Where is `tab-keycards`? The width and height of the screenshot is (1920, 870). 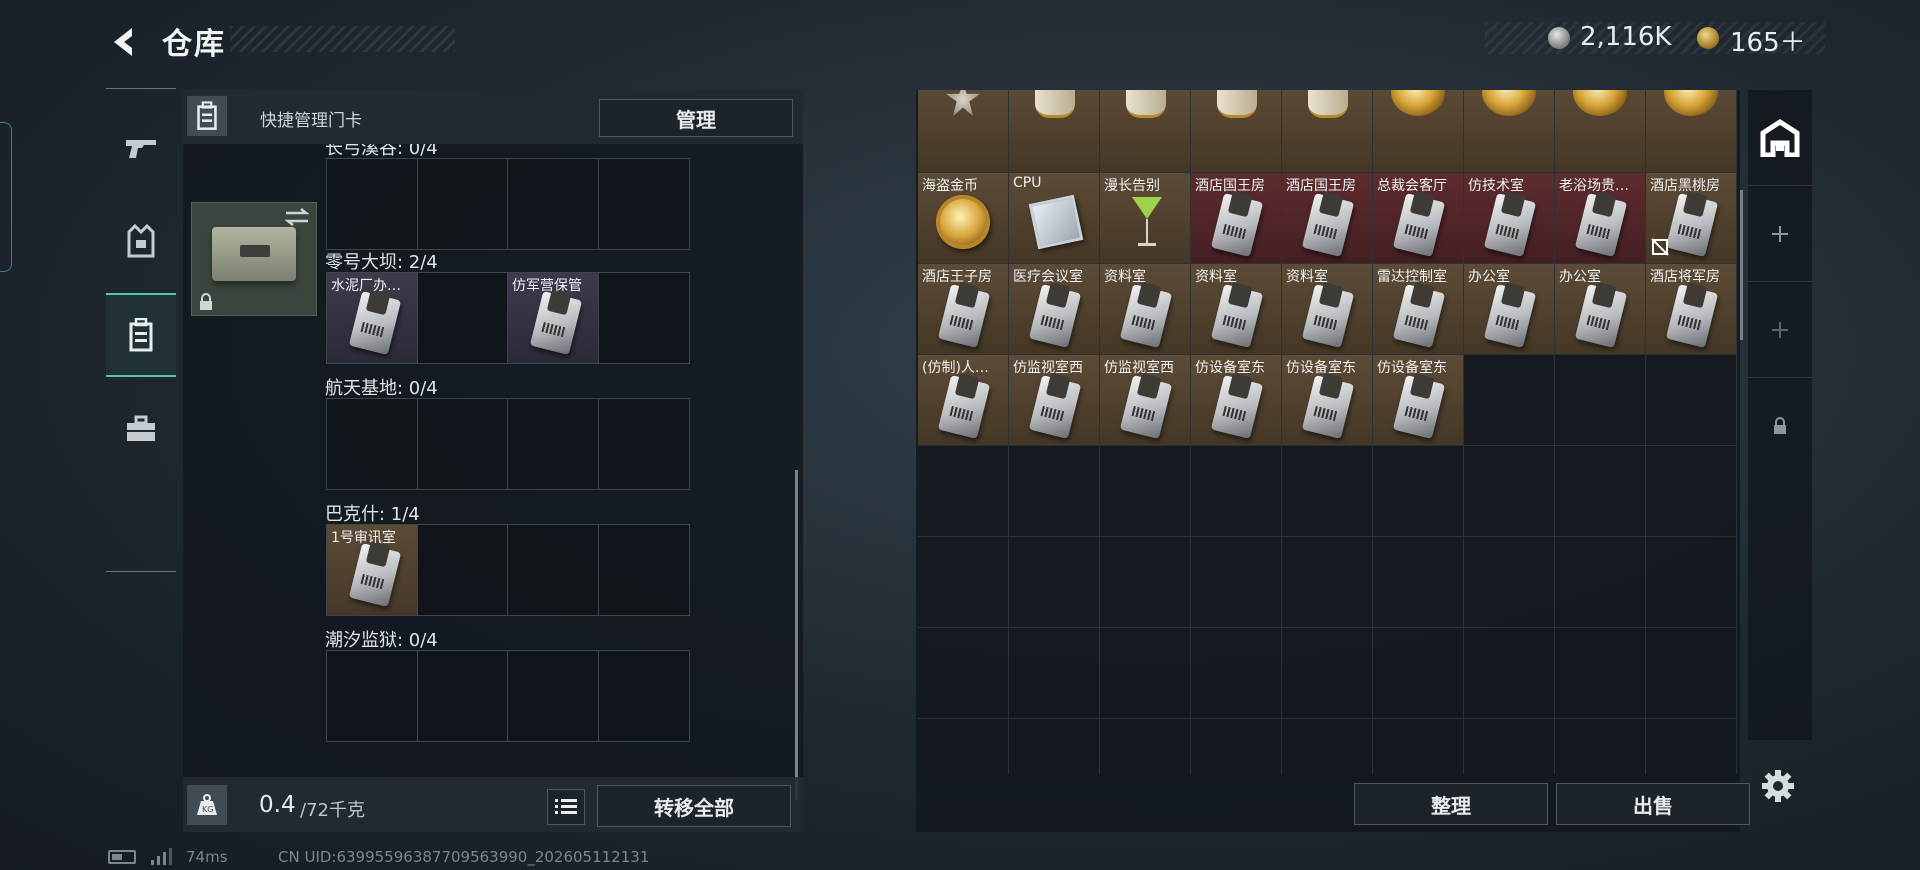
tab-keycards is located at coordinates (141, 335).